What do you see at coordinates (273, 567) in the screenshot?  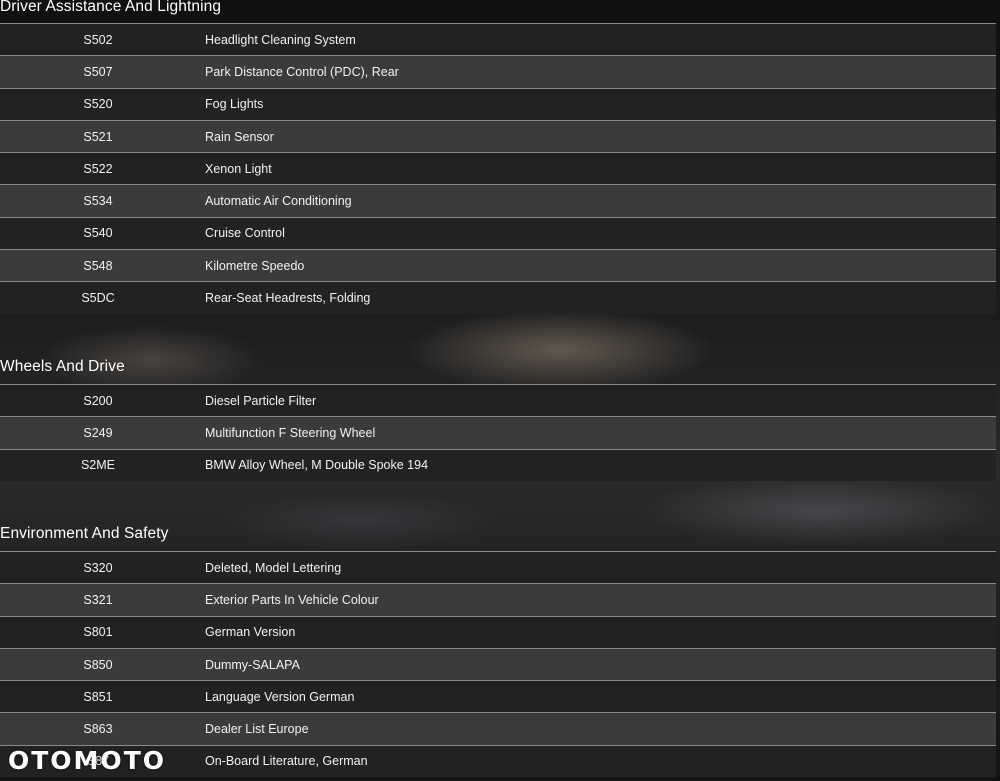 I see `option-description: Deleted, Model Lettering` at bounding box center [273, 567].